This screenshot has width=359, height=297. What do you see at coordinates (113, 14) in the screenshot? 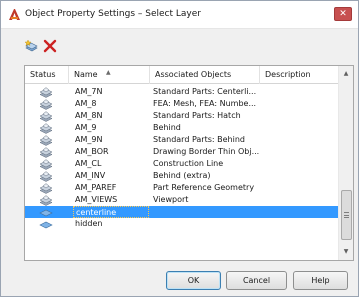
I see `window-title: Object Property Settings – Select Layer` at bounding box center [113, 14].